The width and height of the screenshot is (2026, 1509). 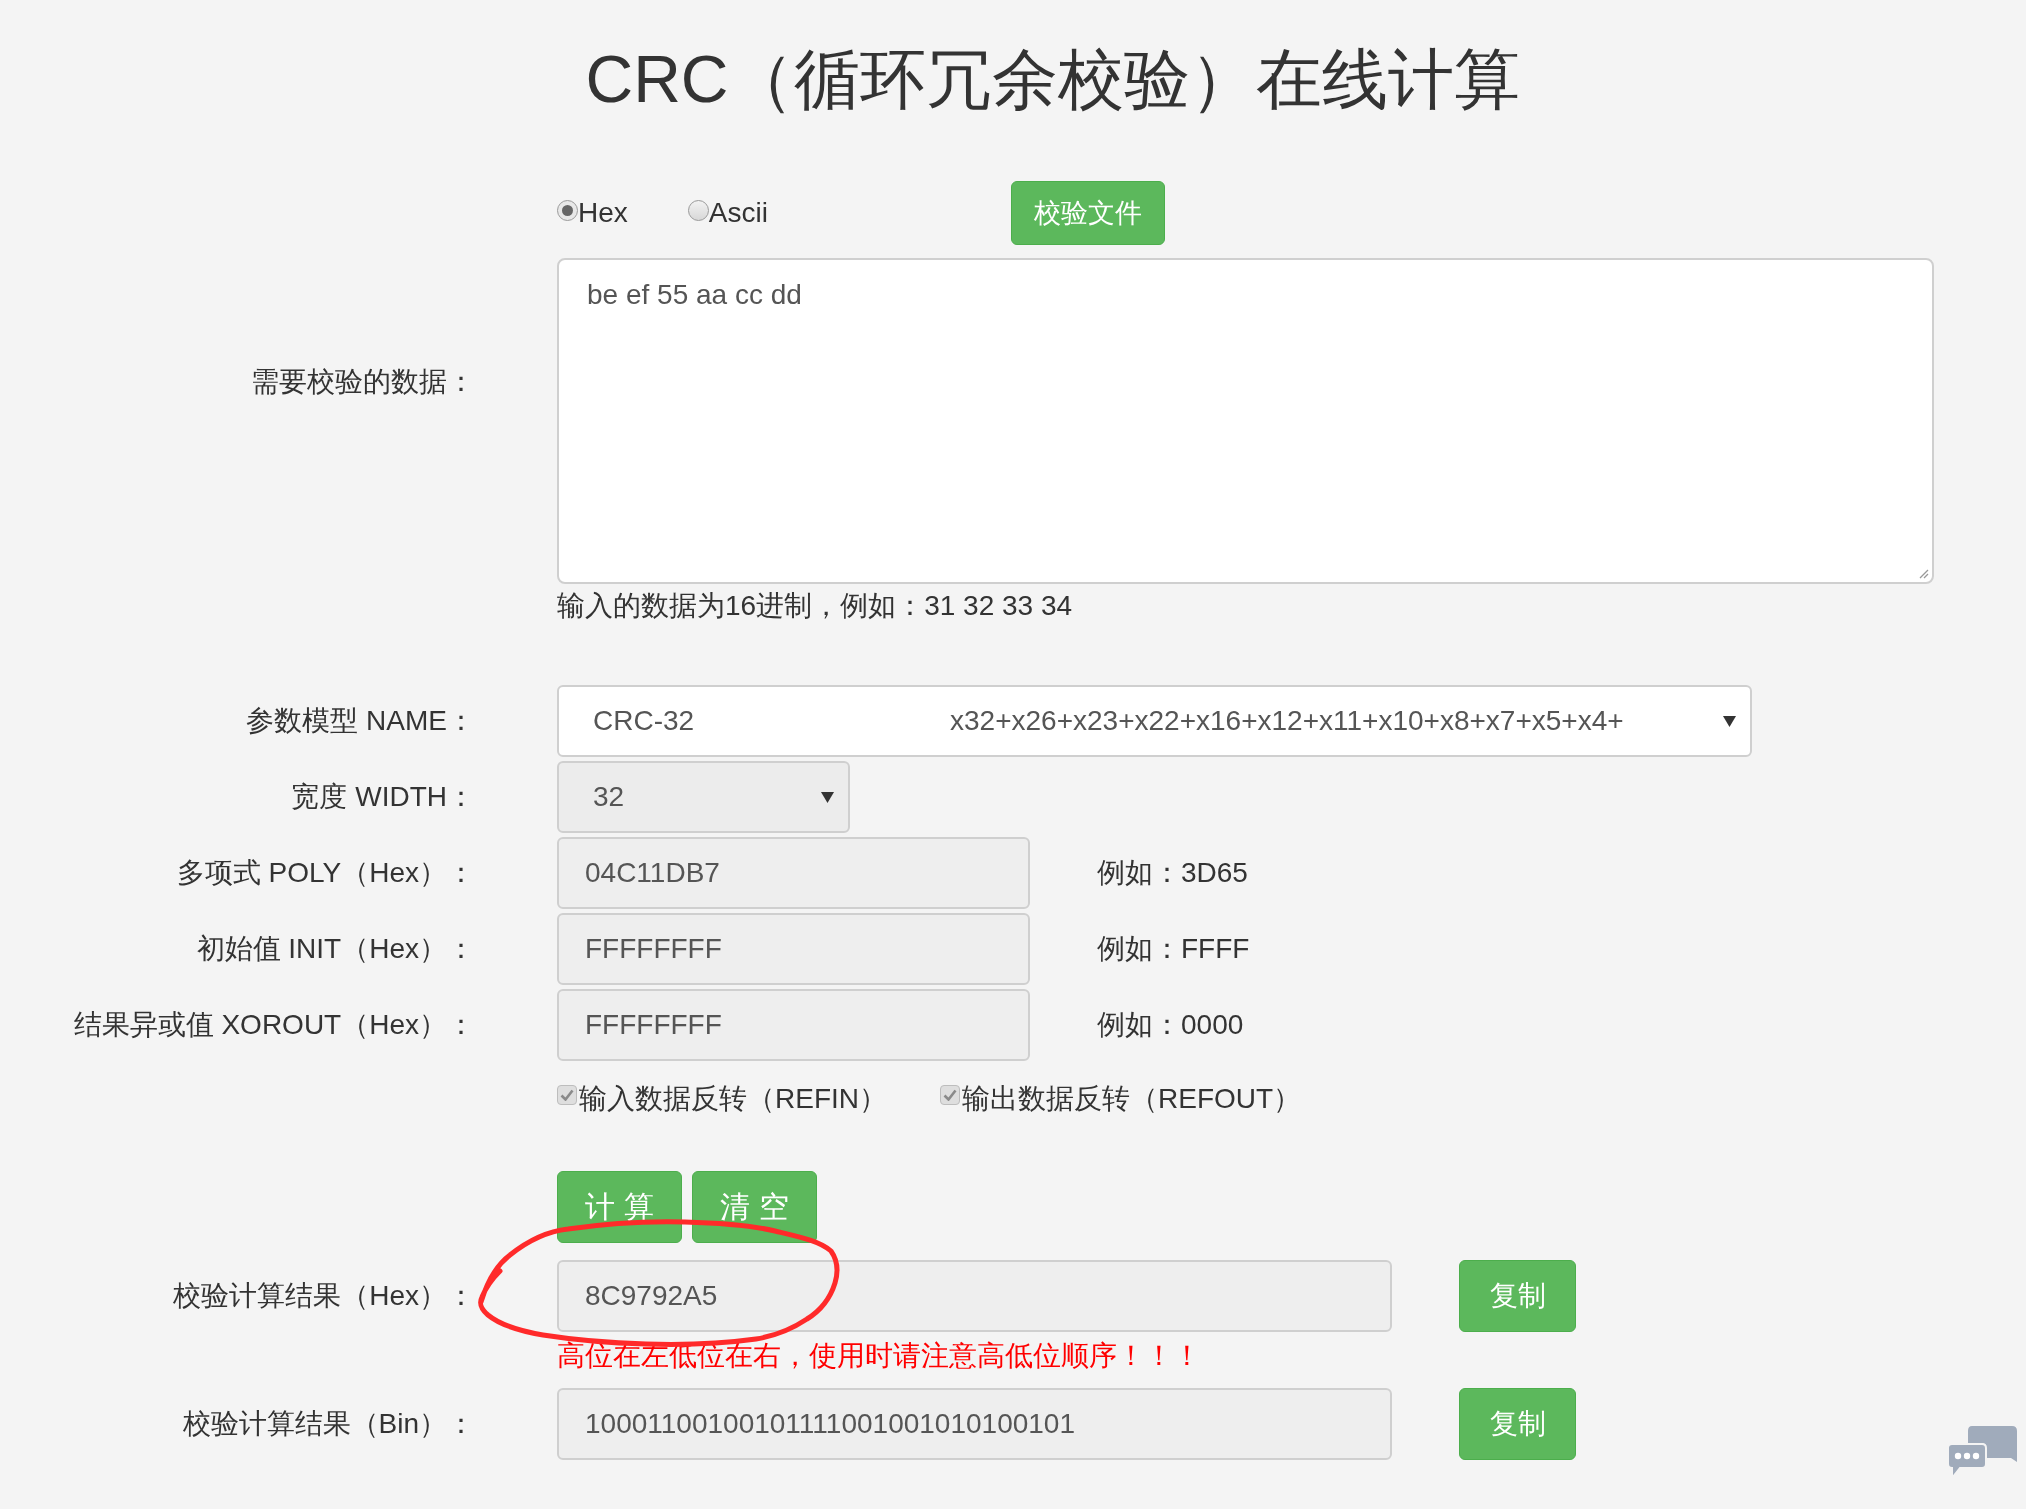 I want to click on radio-label: Ascii, so click(x=738, y=213).